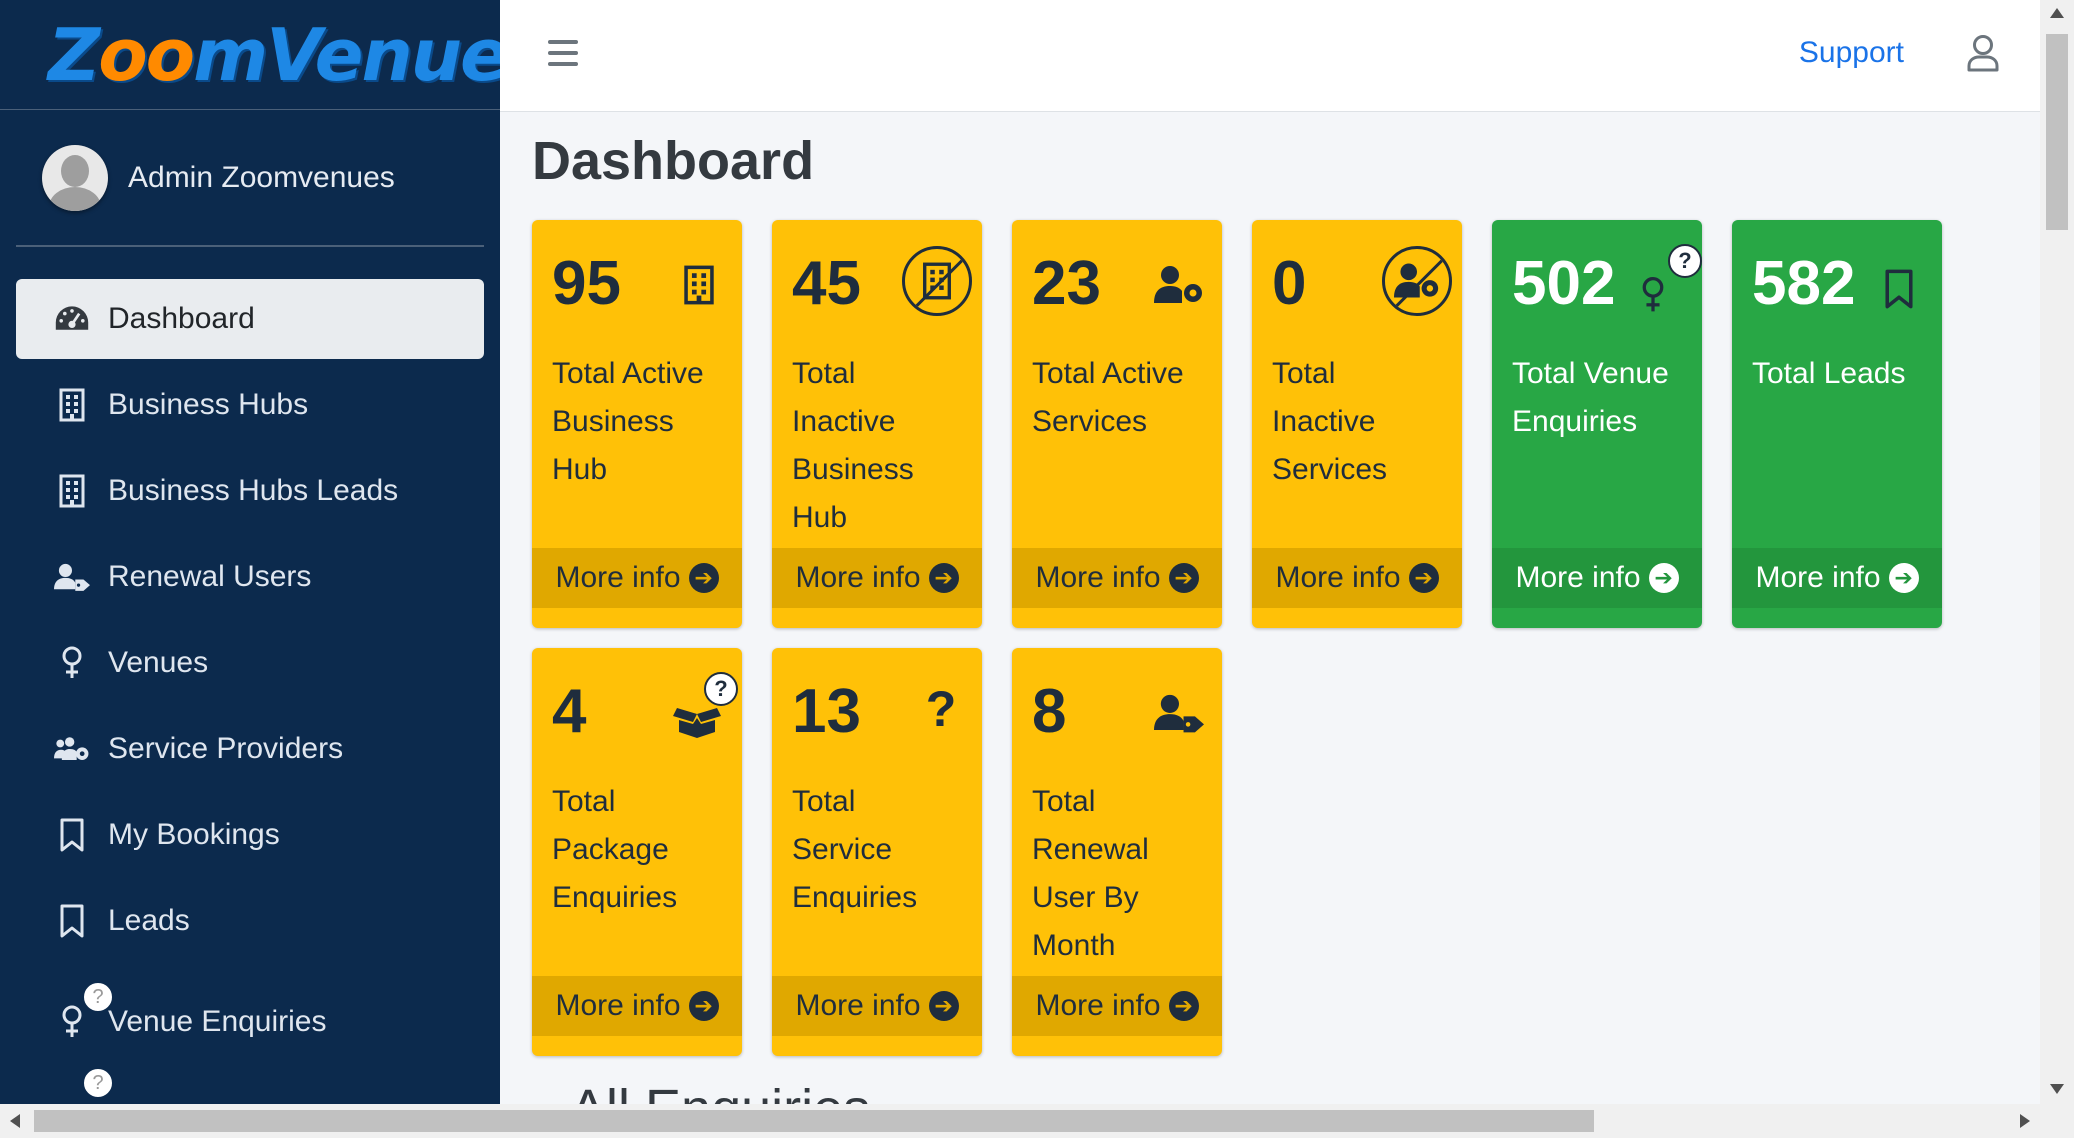  What do you see at coordinates (1417, 281) in the screenshot?
I see `user-cog-slash-icon` at bounding box center [1417, 281].